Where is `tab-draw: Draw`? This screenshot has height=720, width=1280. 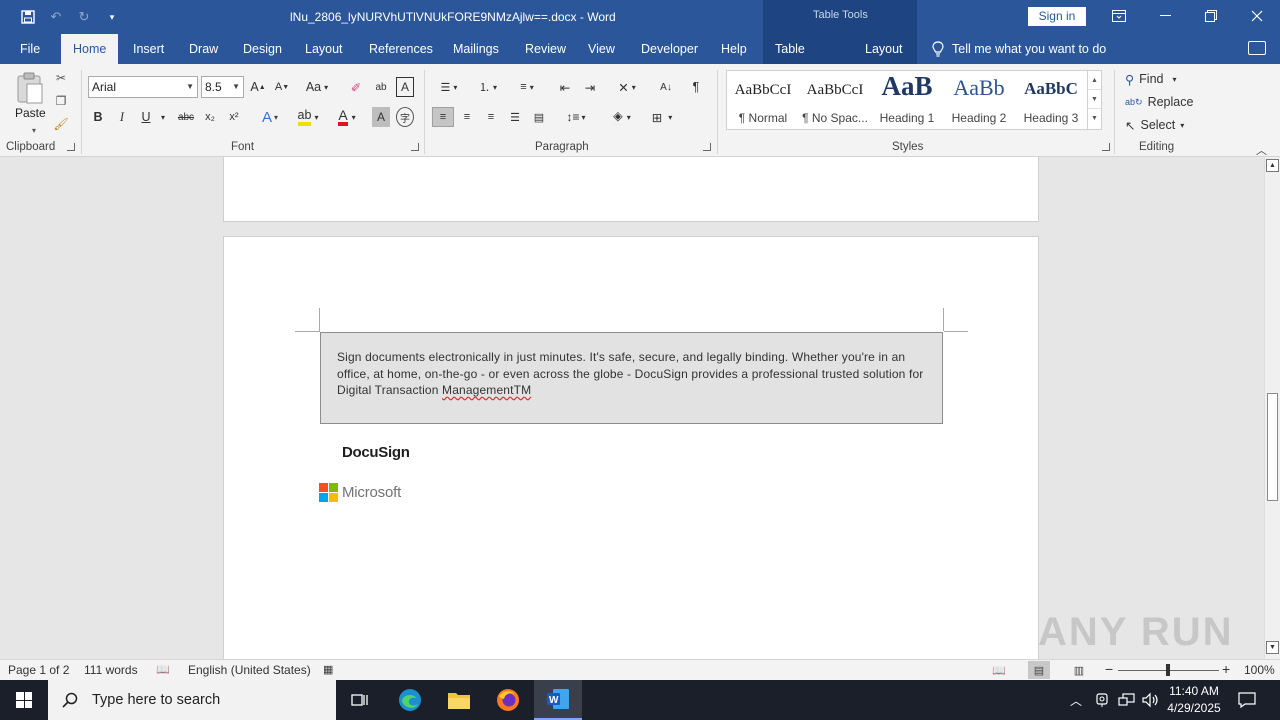 tab-draw: Draw is located at coordinates (203, 49).